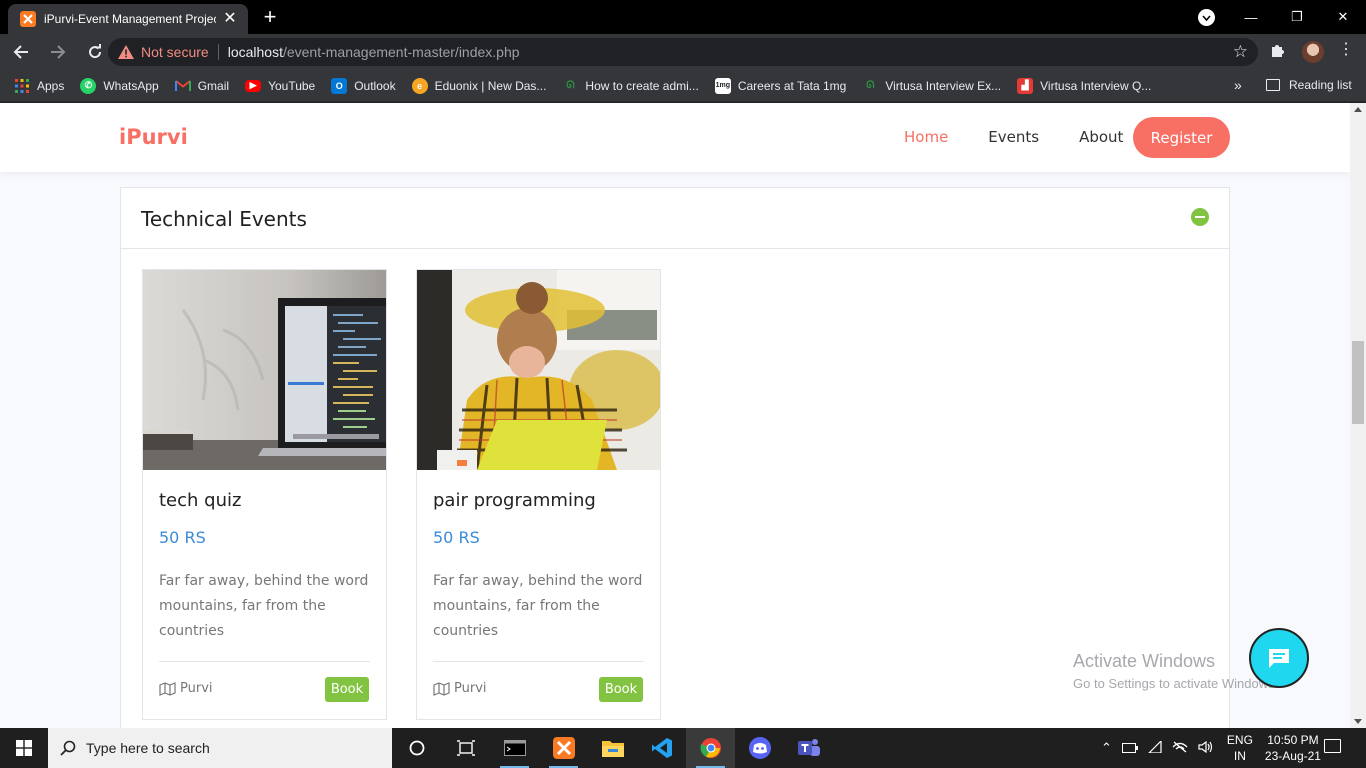 The width and height of the screenshot is (1366, 768). Describe the element at coordinates (1358, 109) in the screenshot. I see `scroll-up-arrow-icon` at that location.